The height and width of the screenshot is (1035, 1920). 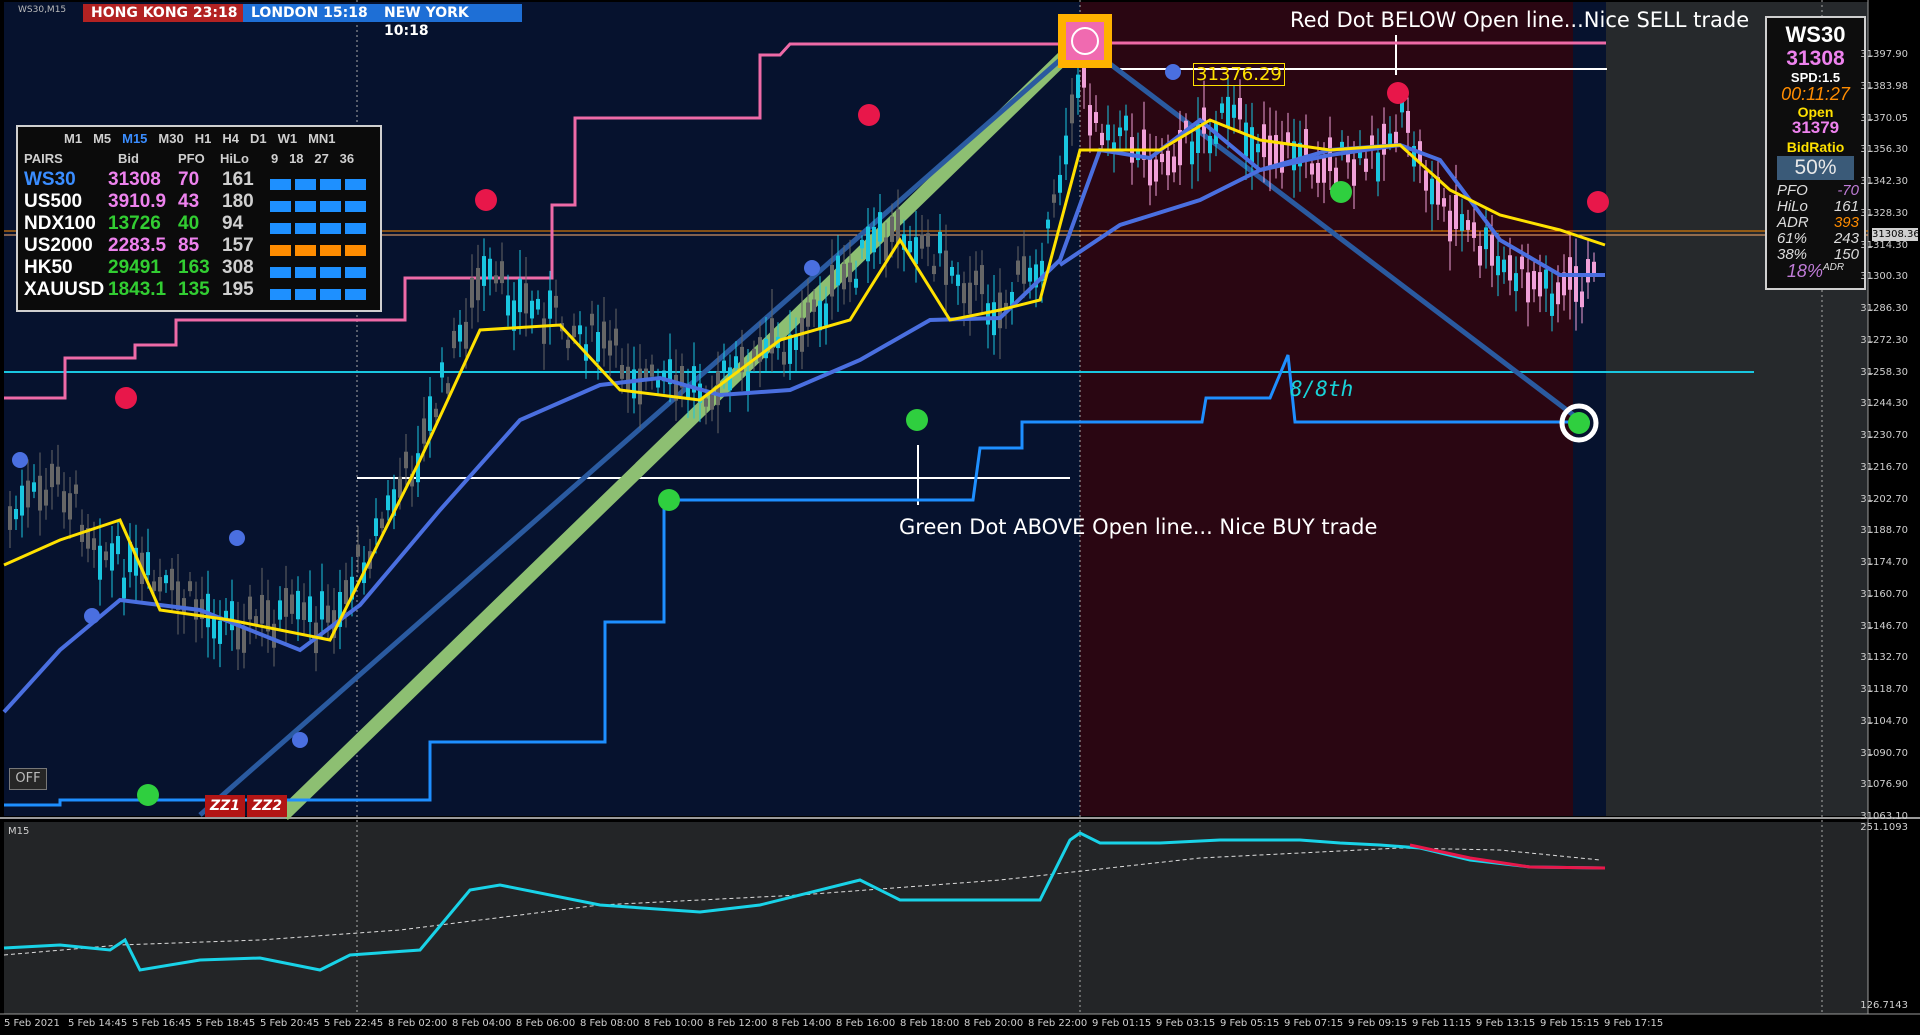 I want to click on y-axis-label: 31300.30, so click(x=1884, y=277).